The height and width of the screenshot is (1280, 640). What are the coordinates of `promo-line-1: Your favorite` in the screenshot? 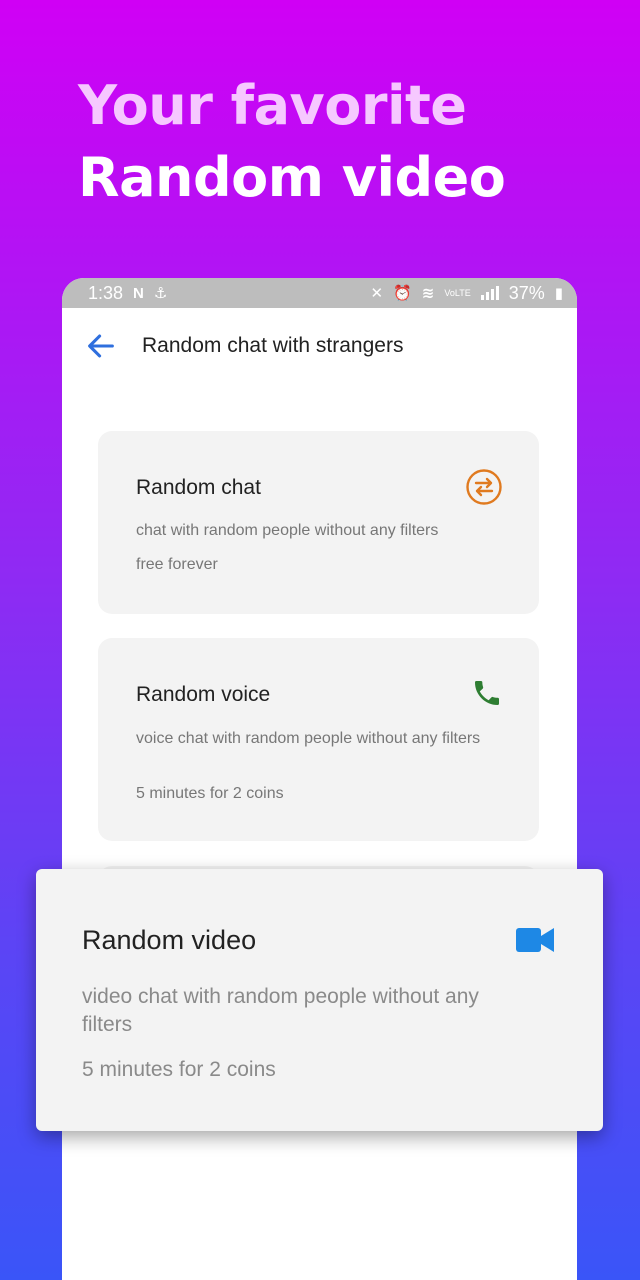 It's located at (272, 105).